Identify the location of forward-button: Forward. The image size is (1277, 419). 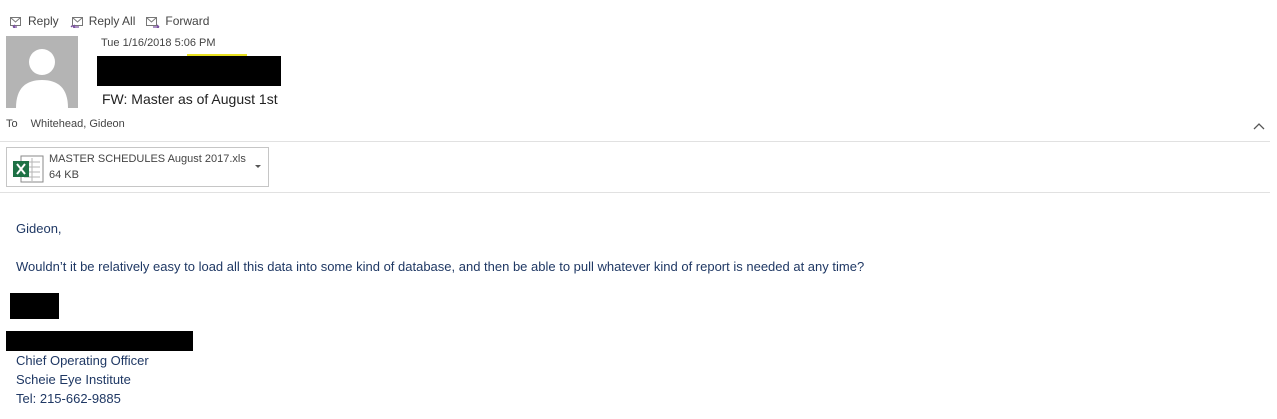
(177, 21).